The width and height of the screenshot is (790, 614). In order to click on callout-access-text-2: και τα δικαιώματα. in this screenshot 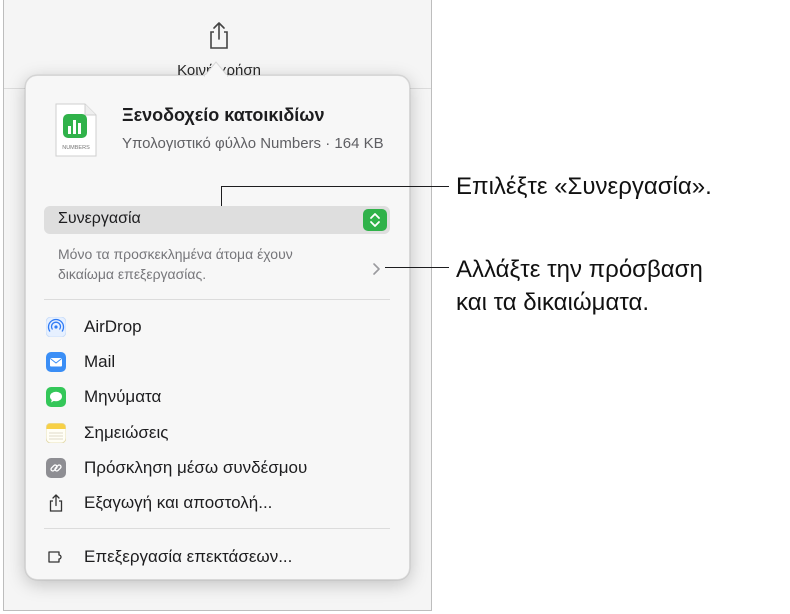, I will do `click(552, 302)`.